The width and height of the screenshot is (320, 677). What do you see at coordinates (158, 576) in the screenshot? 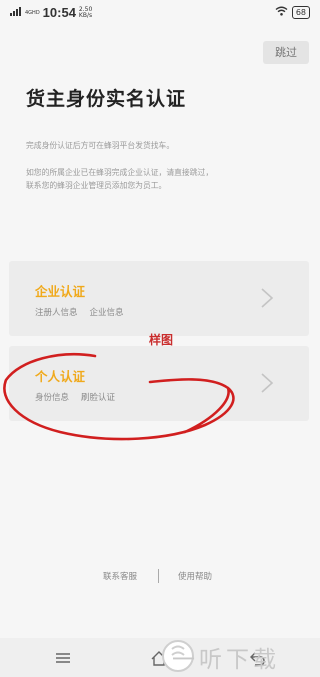
I see `footer-divider` at bounding box center [158, 576].